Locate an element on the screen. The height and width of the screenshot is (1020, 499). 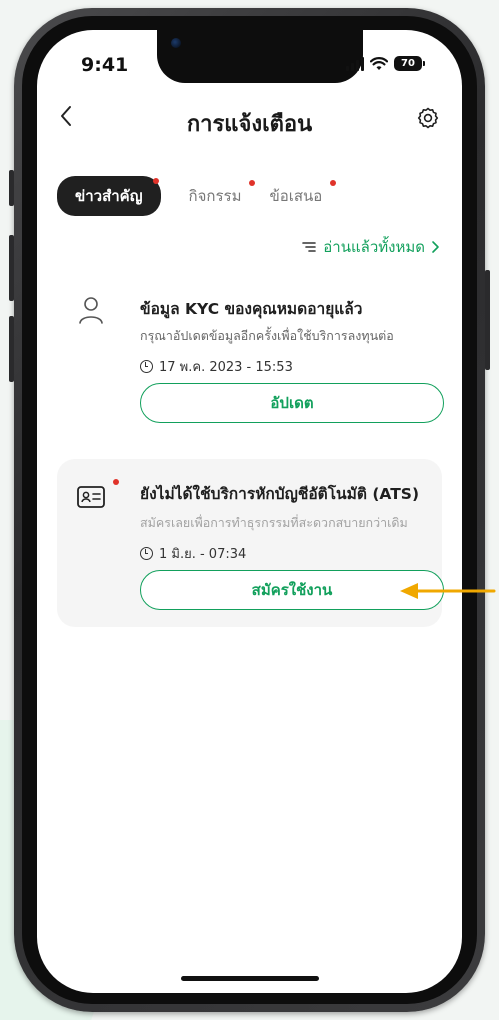
home-indicator is located at coordinates (250, 978).